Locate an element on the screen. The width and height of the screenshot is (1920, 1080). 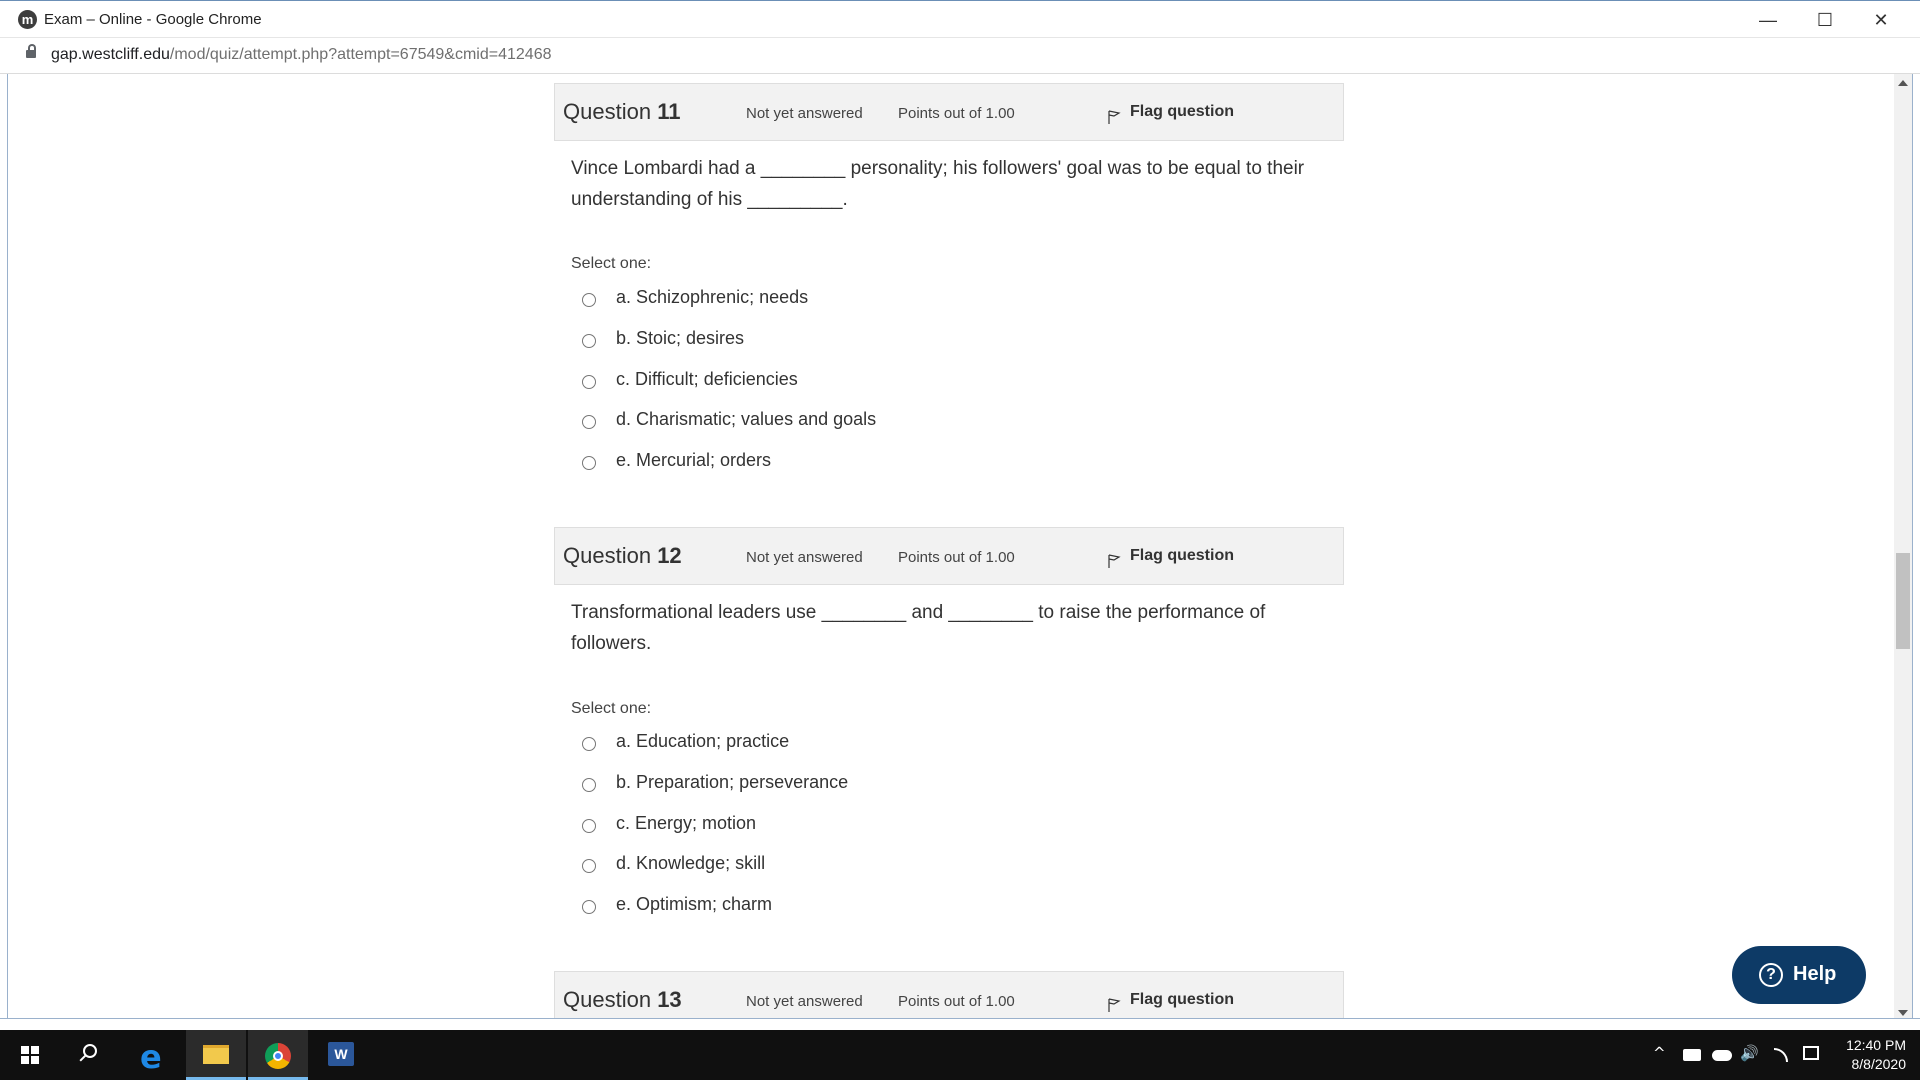
wifi-icon is located at coordinates (1781, 1055).